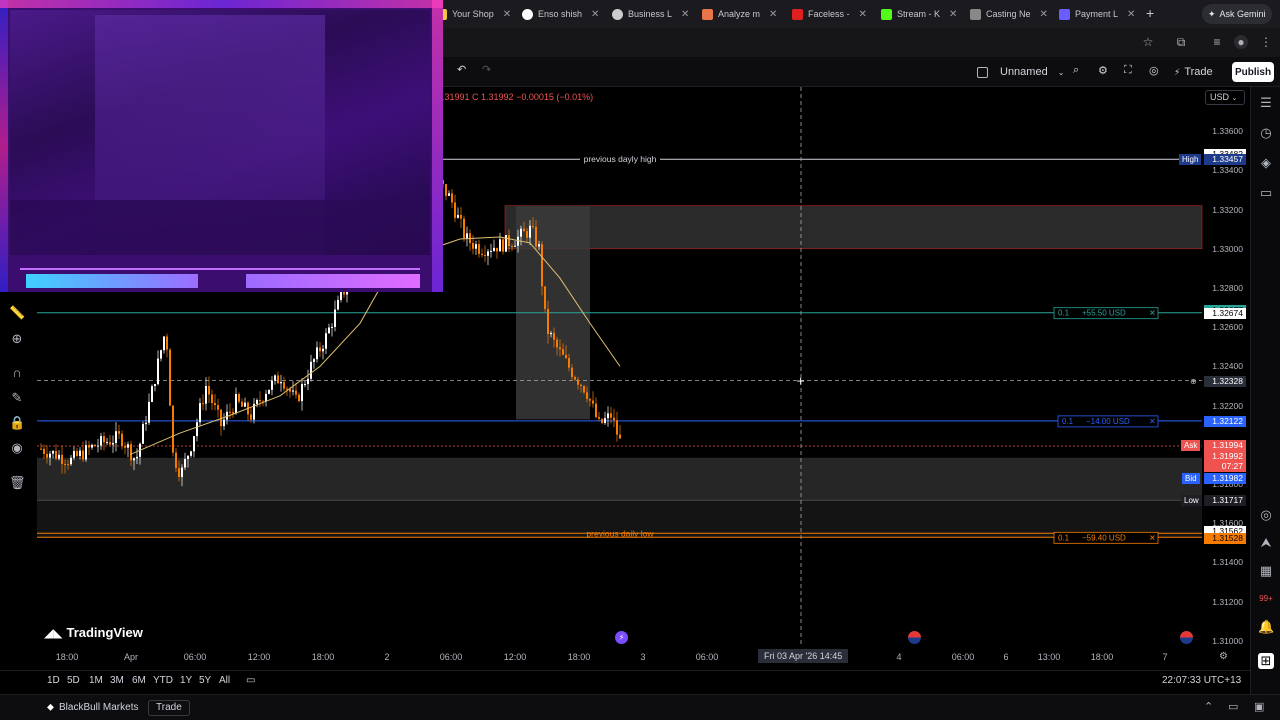 The width and height of the screenshot is (1280, 720). I want to click on notifications-badge-icon: 99+, so click(1266, 599).